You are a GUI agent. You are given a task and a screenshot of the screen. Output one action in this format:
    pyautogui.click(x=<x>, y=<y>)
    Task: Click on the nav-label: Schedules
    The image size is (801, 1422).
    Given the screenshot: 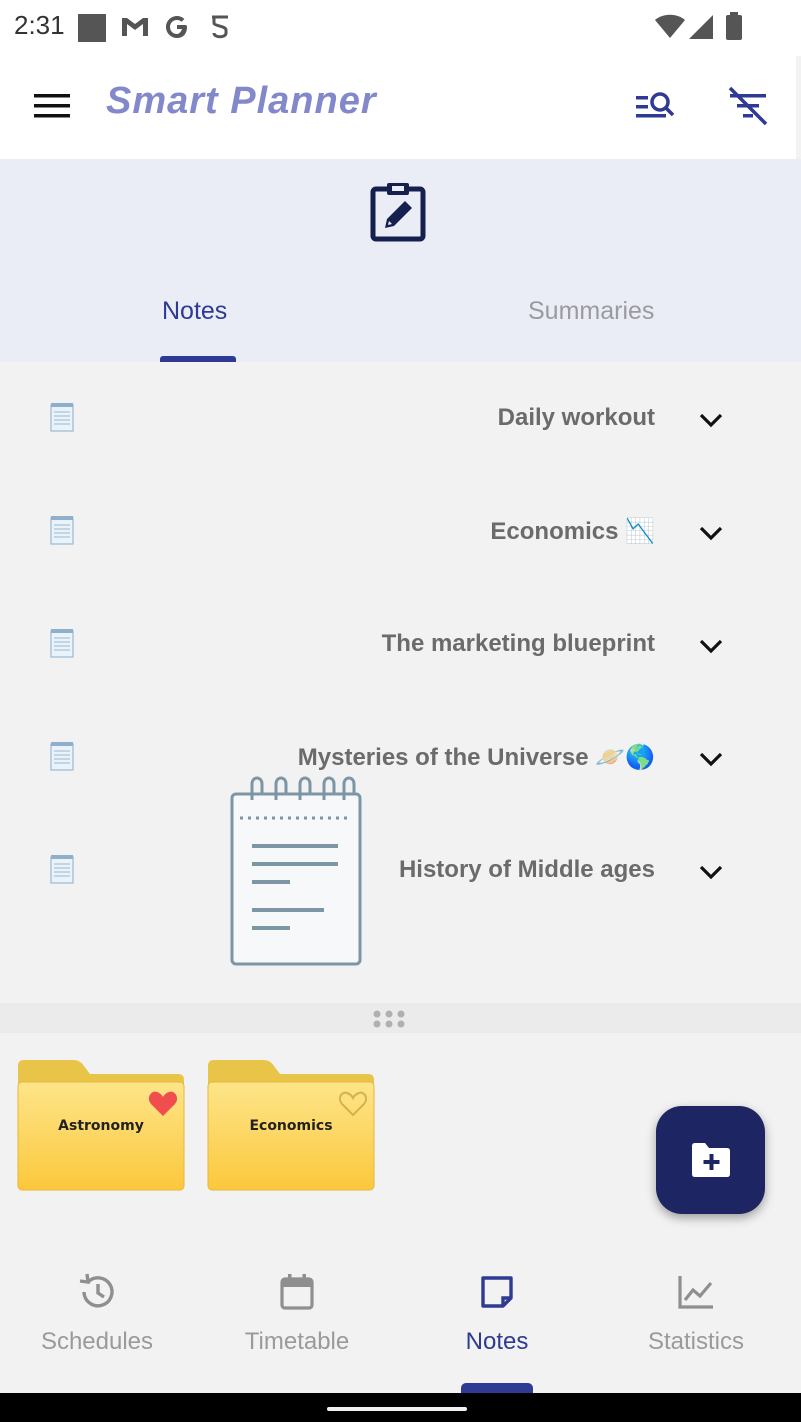 What is the action you would take?
    pyautogui.click(x=97, y=1341)
    